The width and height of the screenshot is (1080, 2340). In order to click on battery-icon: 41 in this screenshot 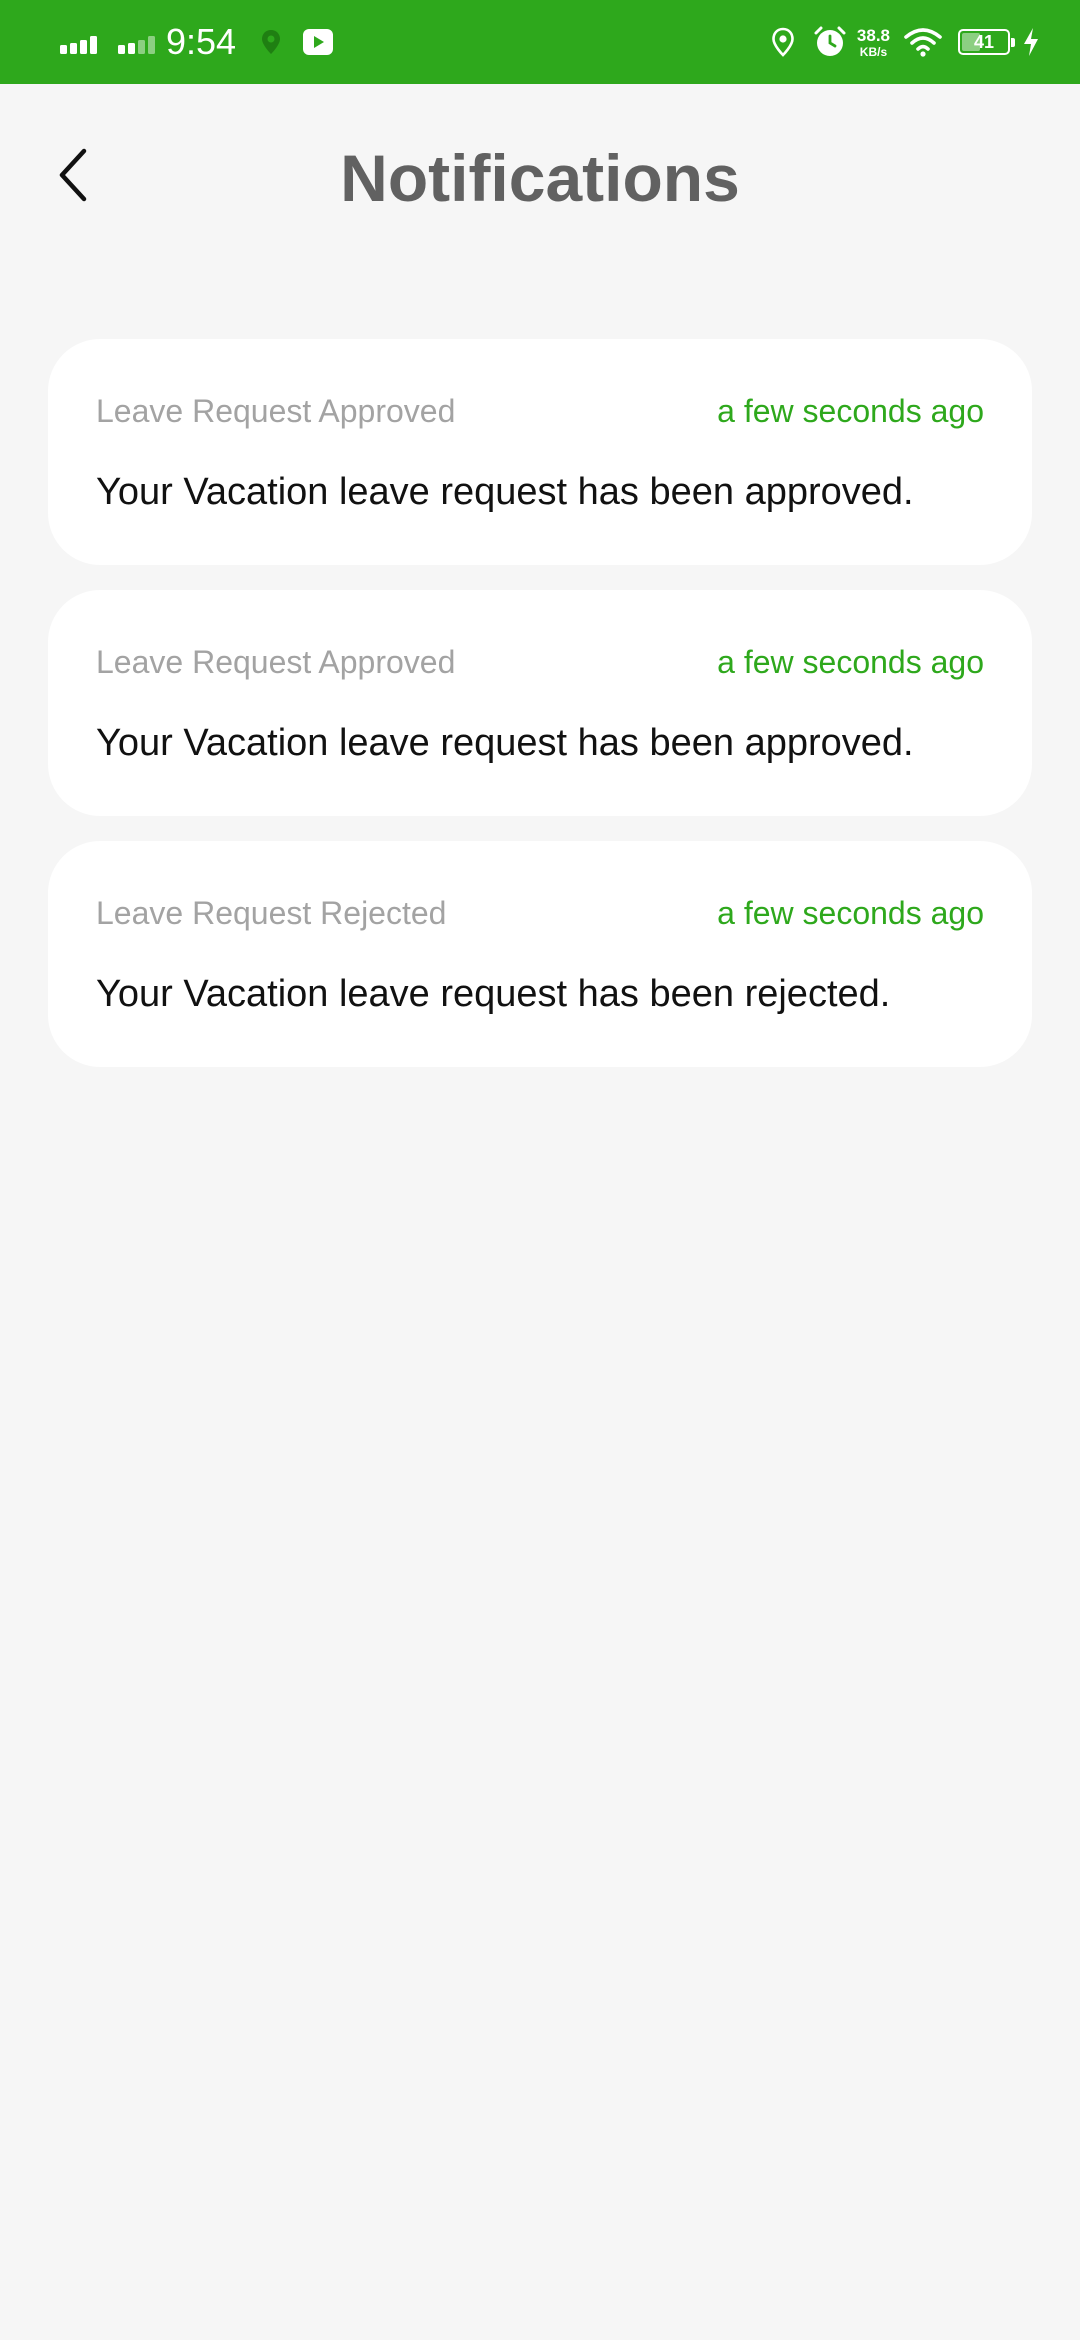, I will do `click(986, 42)`.